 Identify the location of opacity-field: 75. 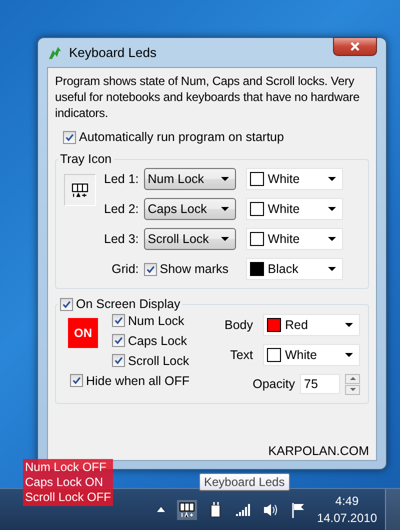
(320, 384).